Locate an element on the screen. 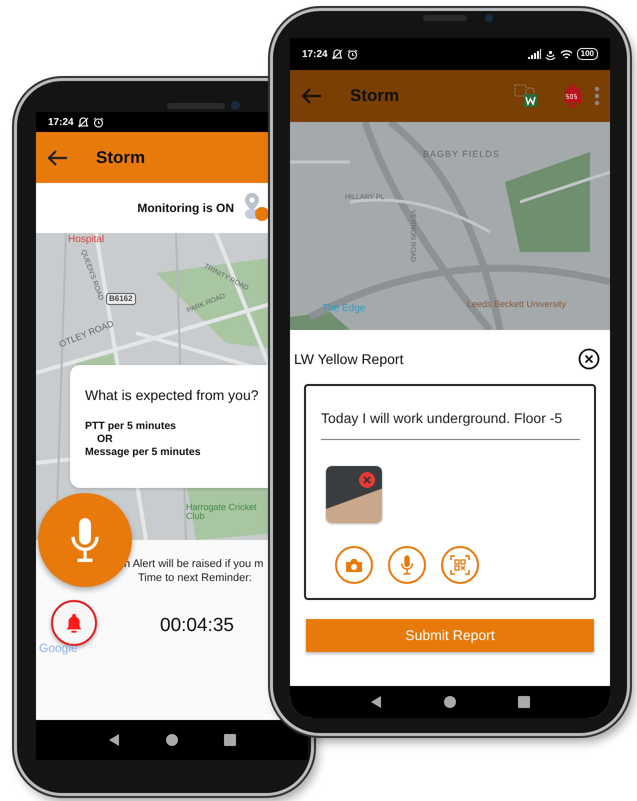 This screenshot has width=637, height=801. map-attribution: Google is located at coordinates (58, 648).